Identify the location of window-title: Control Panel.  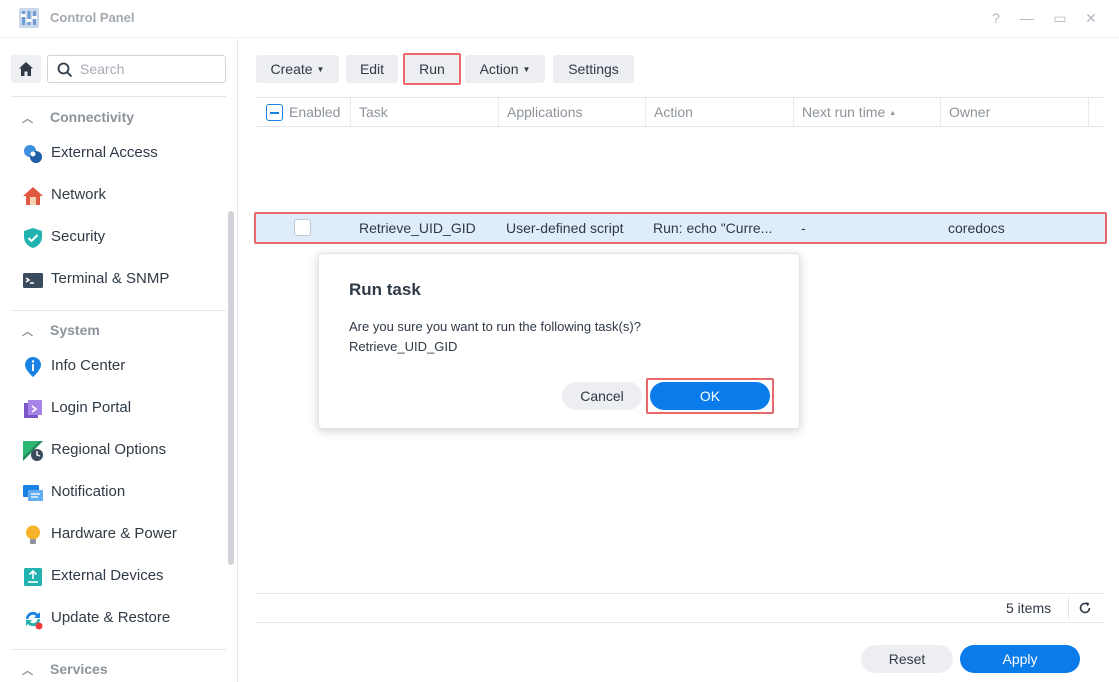
(92, 17).